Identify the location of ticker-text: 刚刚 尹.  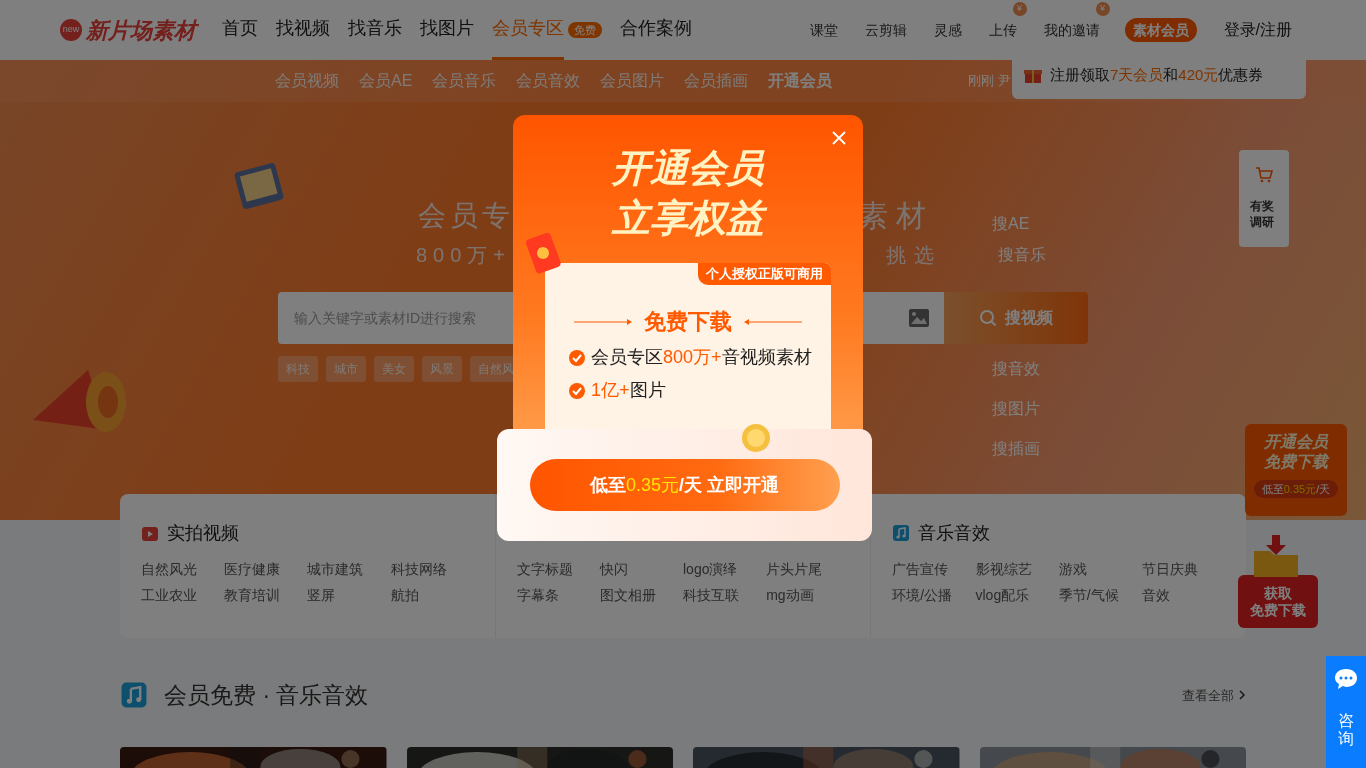
(989, 81).